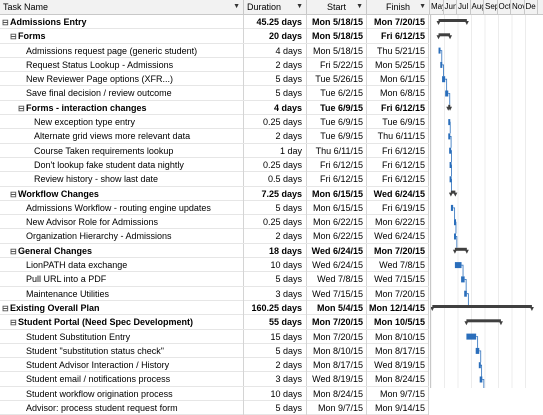 The width and height of the screenshot is (543, 415). I want to click on duration-cell: 0.5 days, so click(275, 179).